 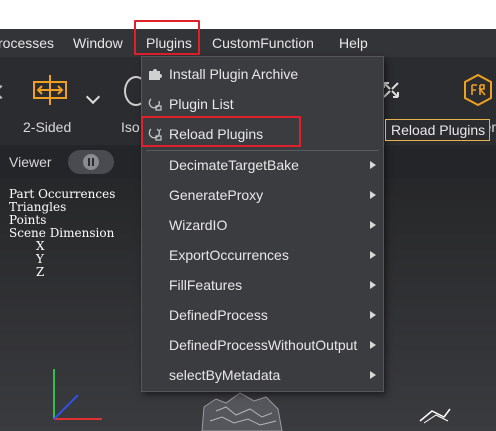 What do you see at coordinates (30, 162) in the screenshot?
I see `viewer-label: Viewer` at bounding box center [30, 162].